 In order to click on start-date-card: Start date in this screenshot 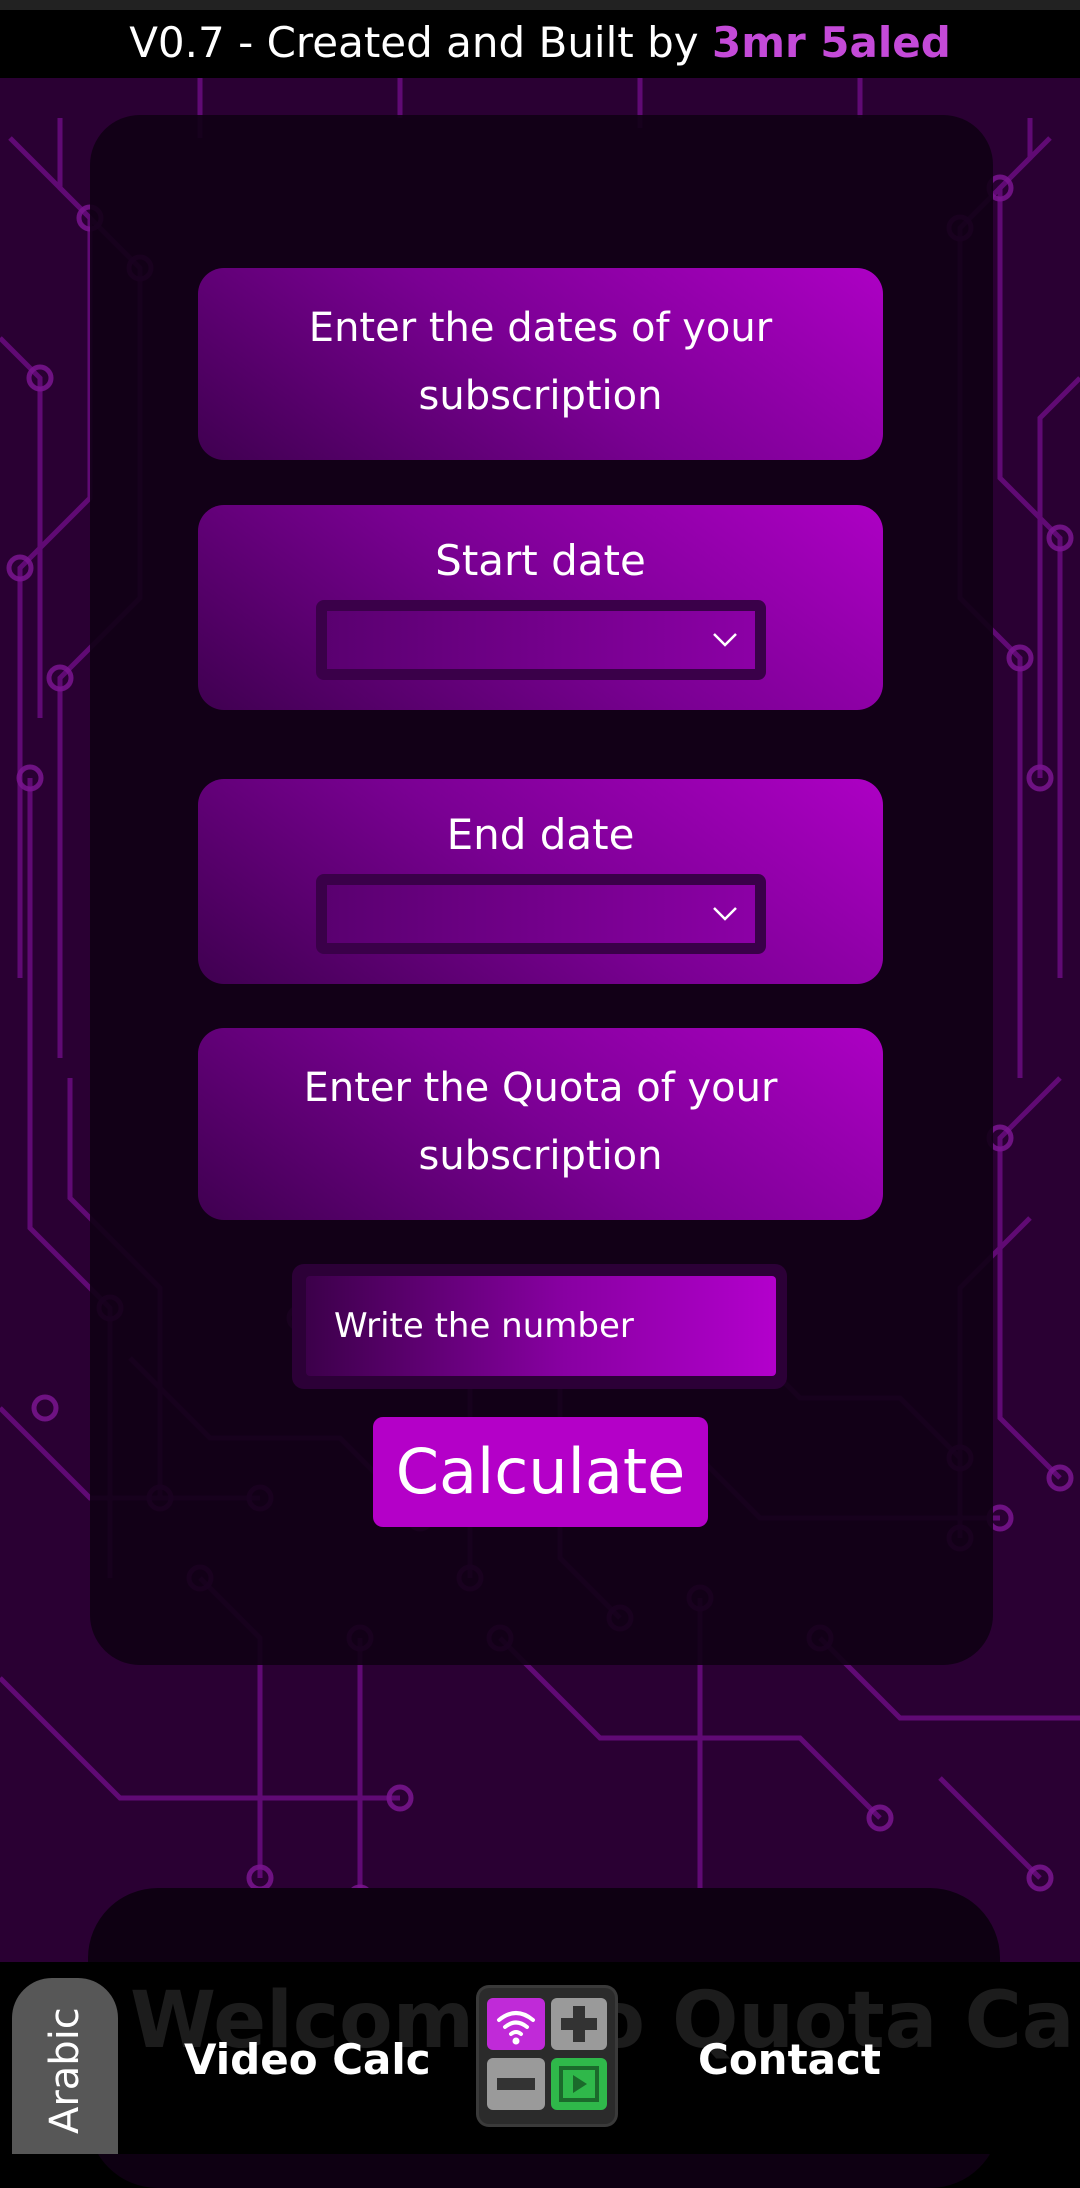, I will do `click(540, 607)`.